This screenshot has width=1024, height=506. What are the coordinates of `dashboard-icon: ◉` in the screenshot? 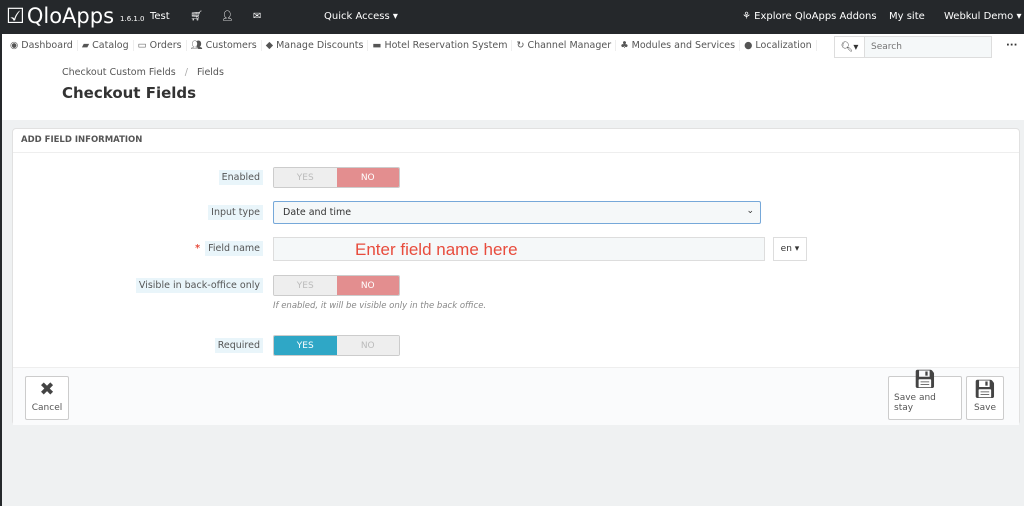 It's located at (14, 45).